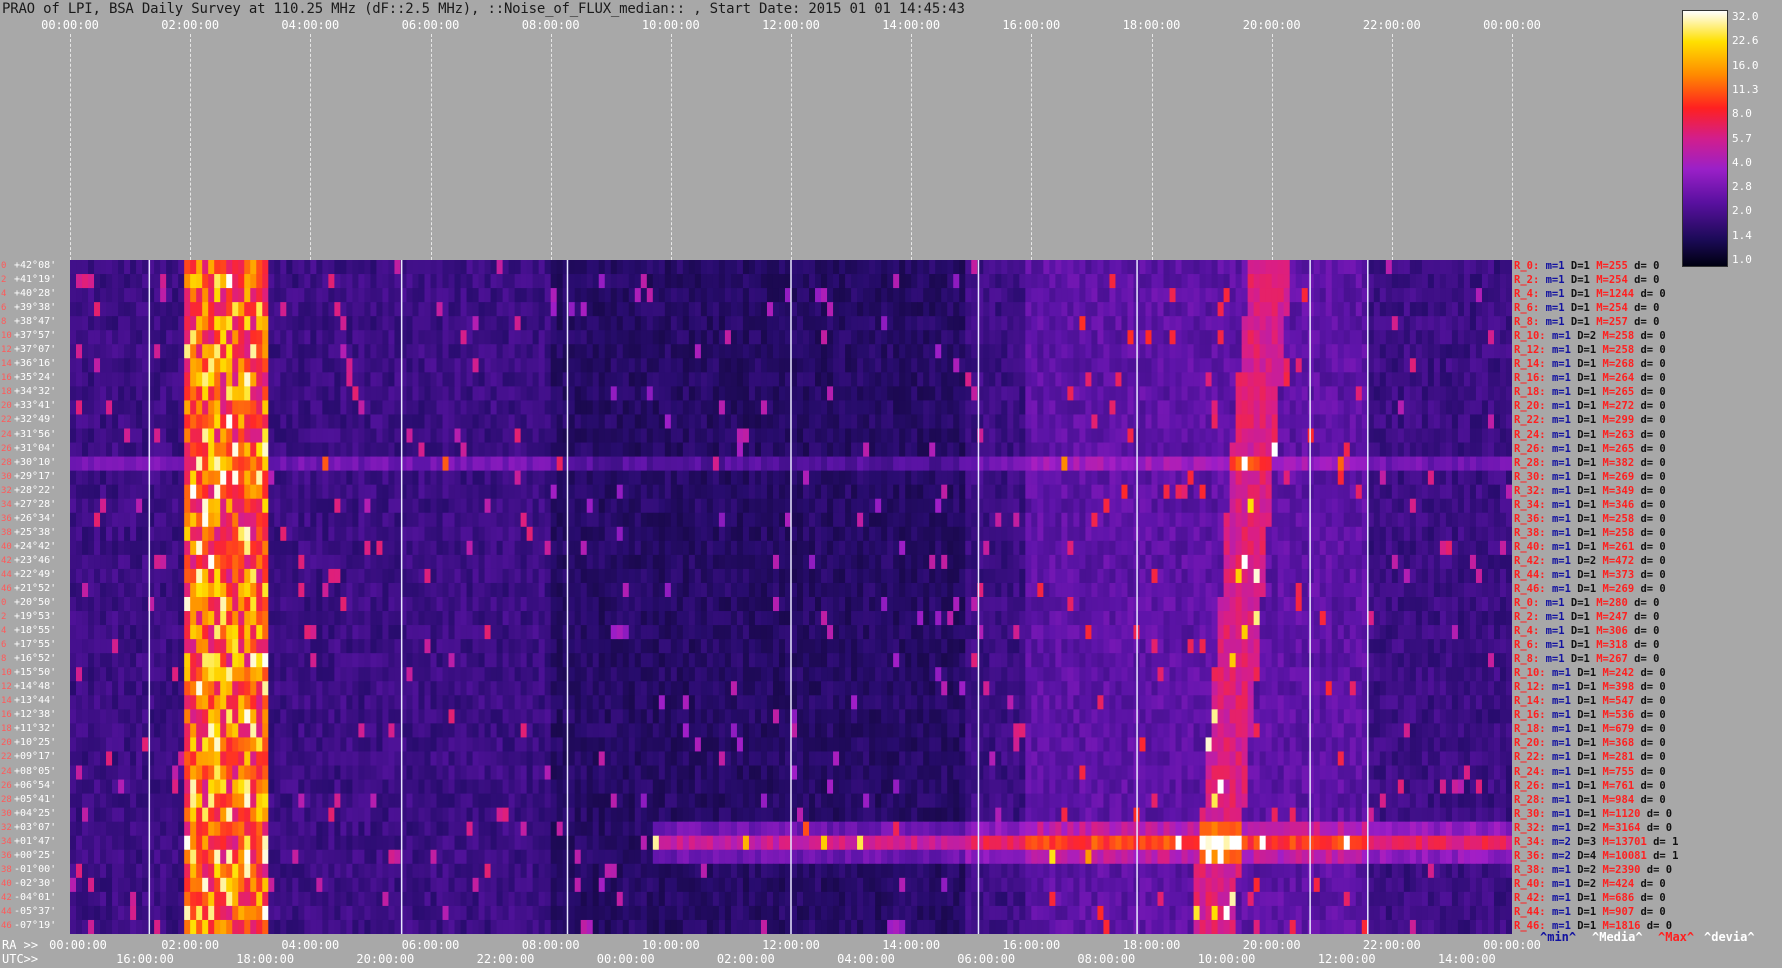 The width and height of the screenshot is (1782, 968). Describe the element at coordinates (1032, 147) in the screenshot. I see `grid-line` at that location.